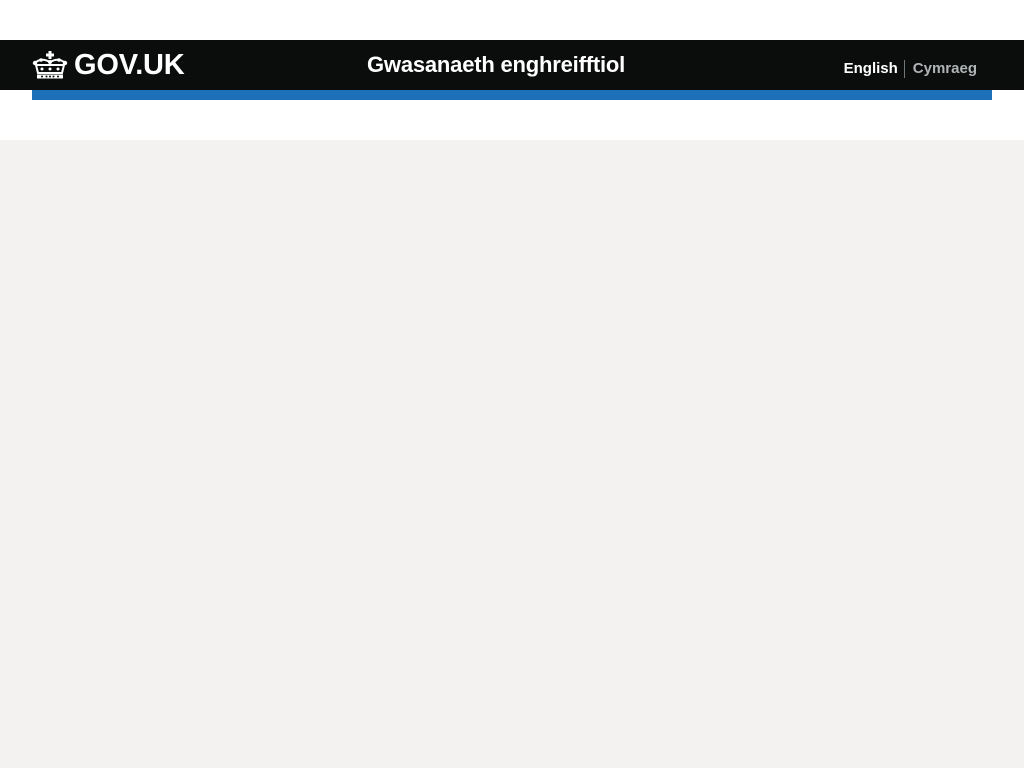  Describe the element at coordinates (910, 69) in the screenshot. I see `language-toggle: English Cymraeg` at that location.